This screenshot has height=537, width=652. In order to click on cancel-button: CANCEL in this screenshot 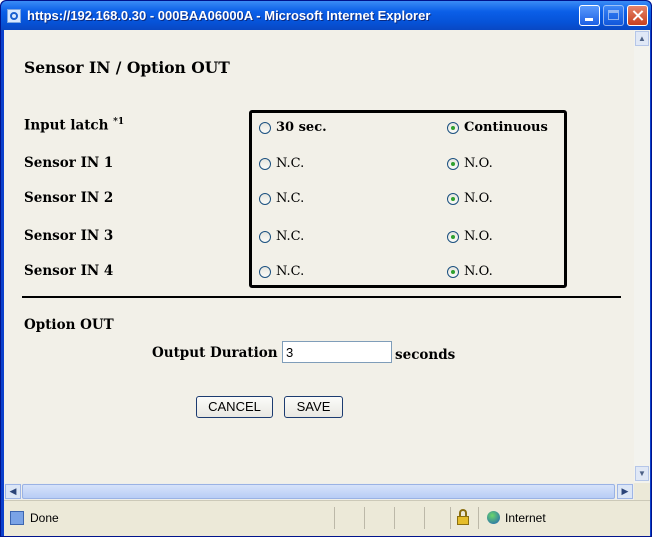, I will do `click(234, 407)`.